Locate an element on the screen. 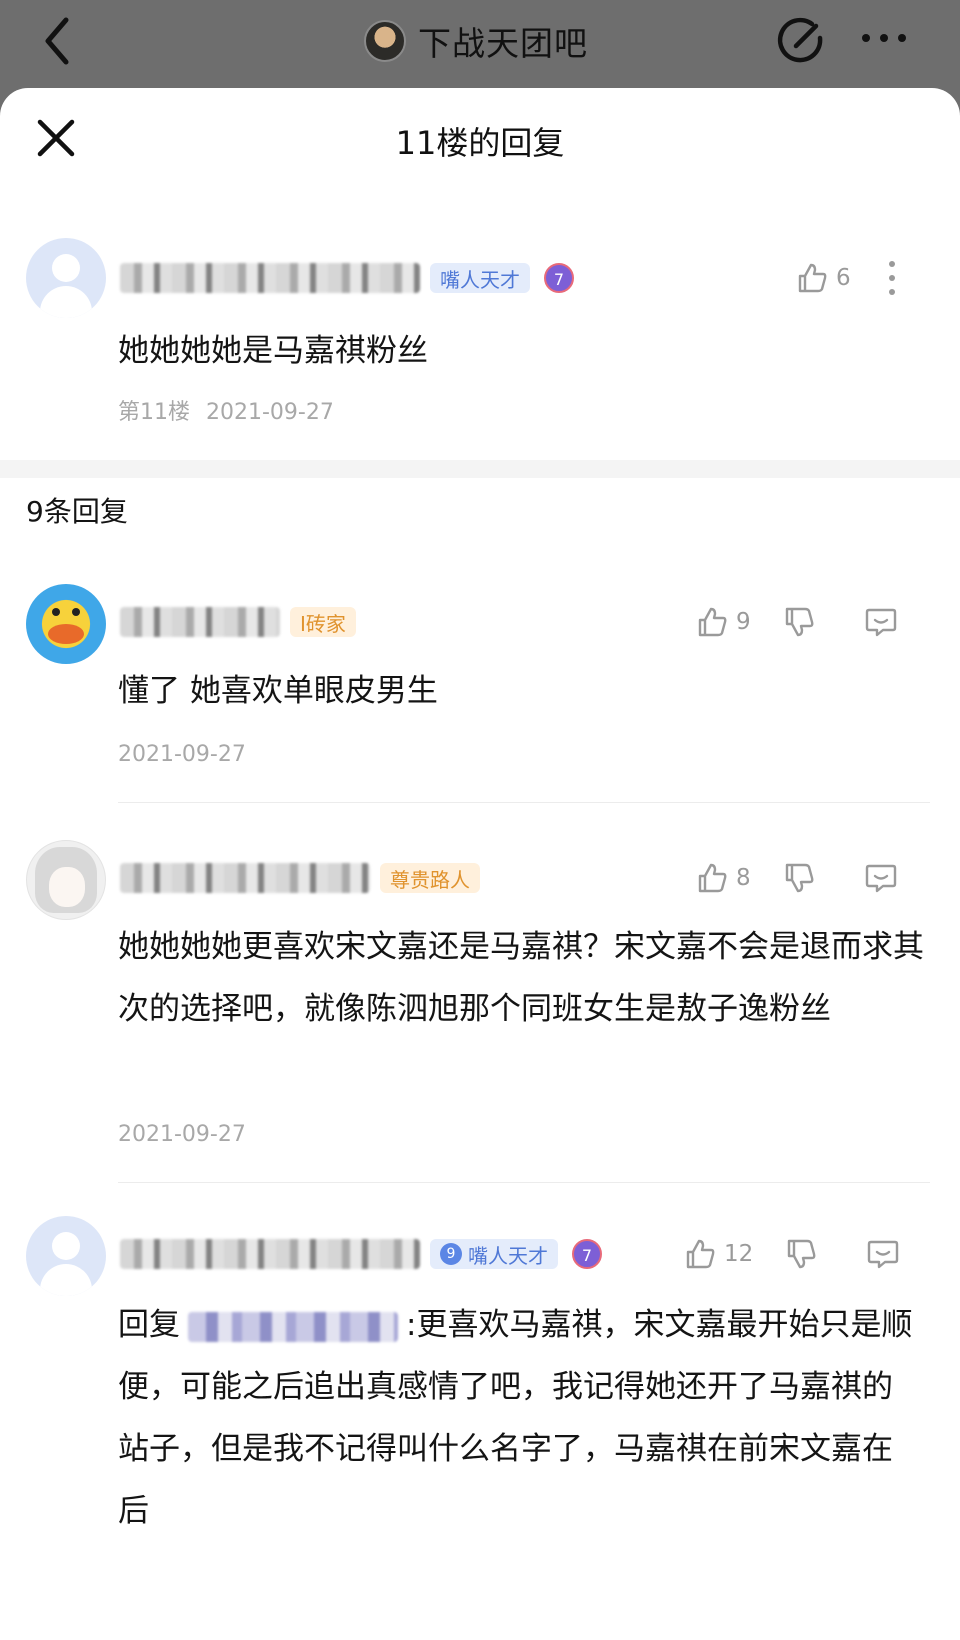 Image resolution: width=960 pixels, height=1640 pixels. username-line: I砖家 is located at coordinates (238, 622).